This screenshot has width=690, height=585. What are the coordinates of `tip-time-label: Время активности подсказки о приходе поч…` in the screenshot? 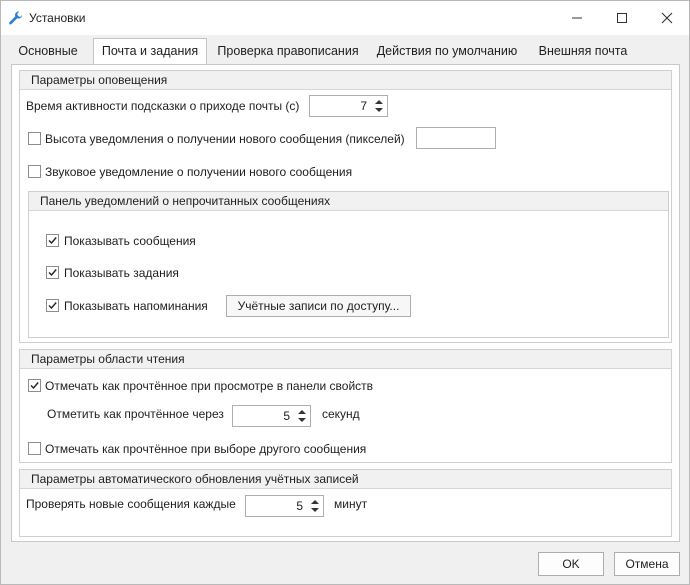 It's located at (163, 106).